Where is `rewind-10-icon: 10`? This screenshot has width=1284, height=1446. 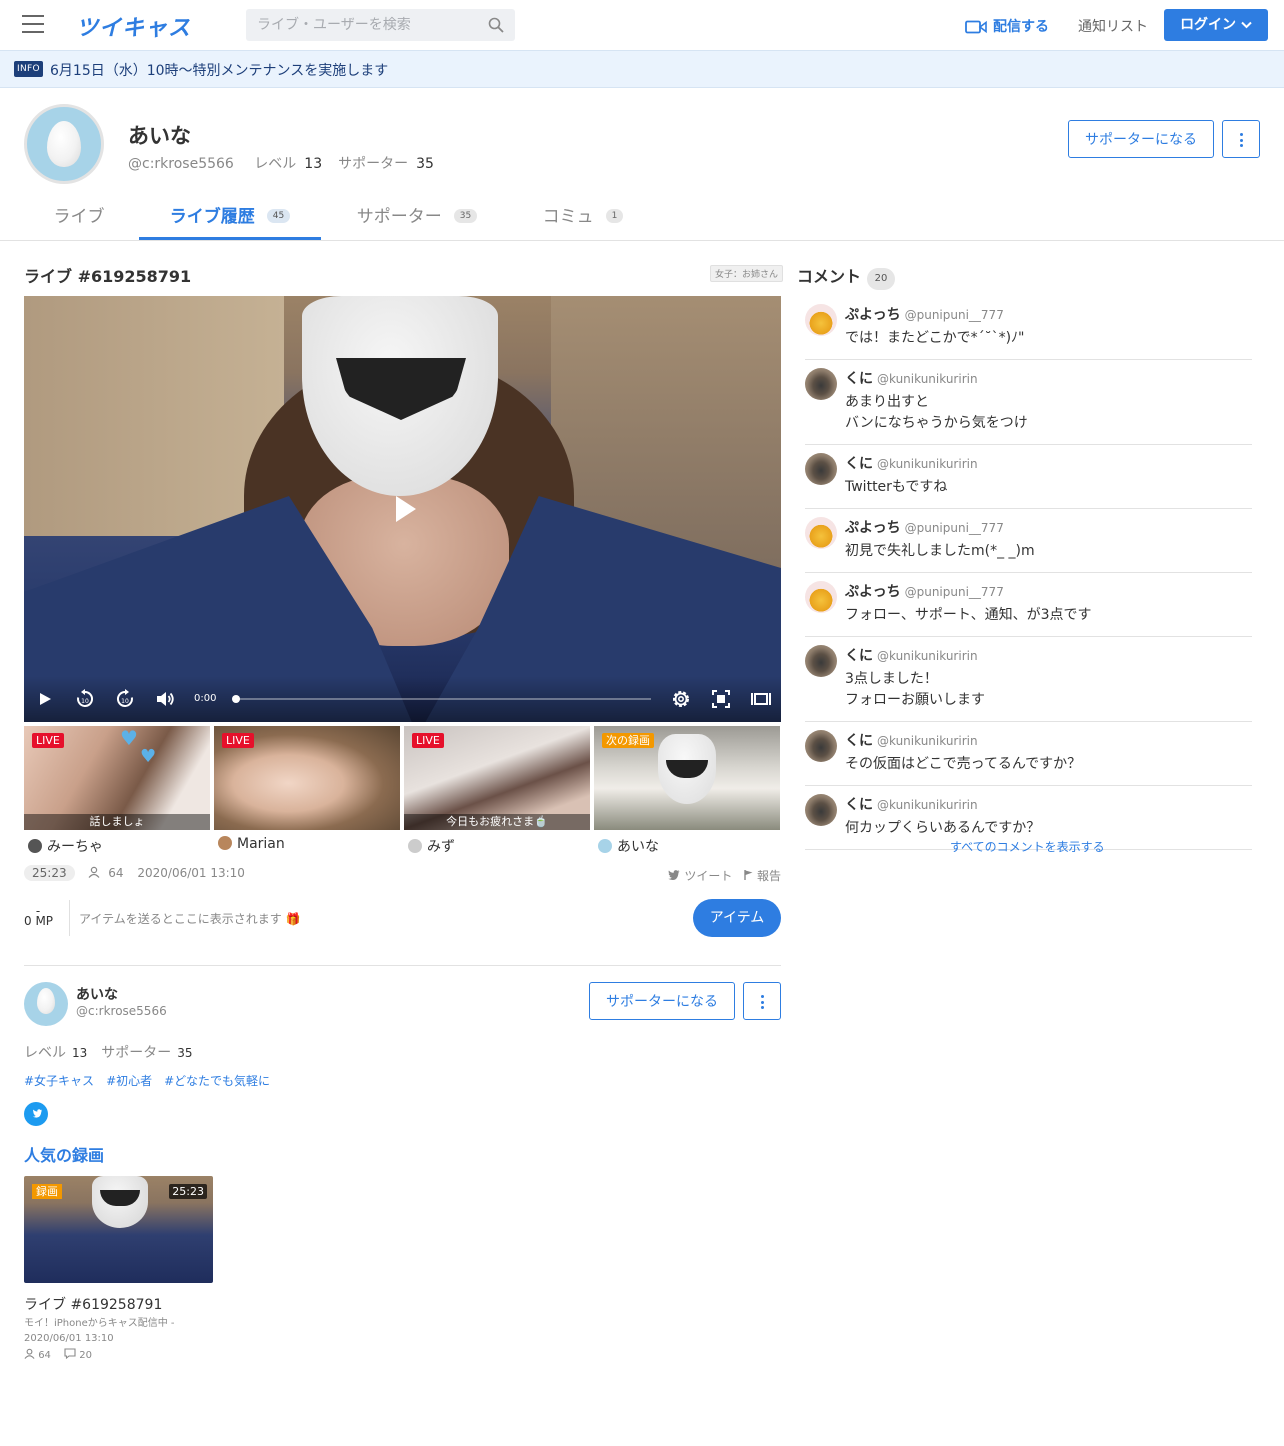
rewind-10-icon: 10 is located at coordinates (85, 699).